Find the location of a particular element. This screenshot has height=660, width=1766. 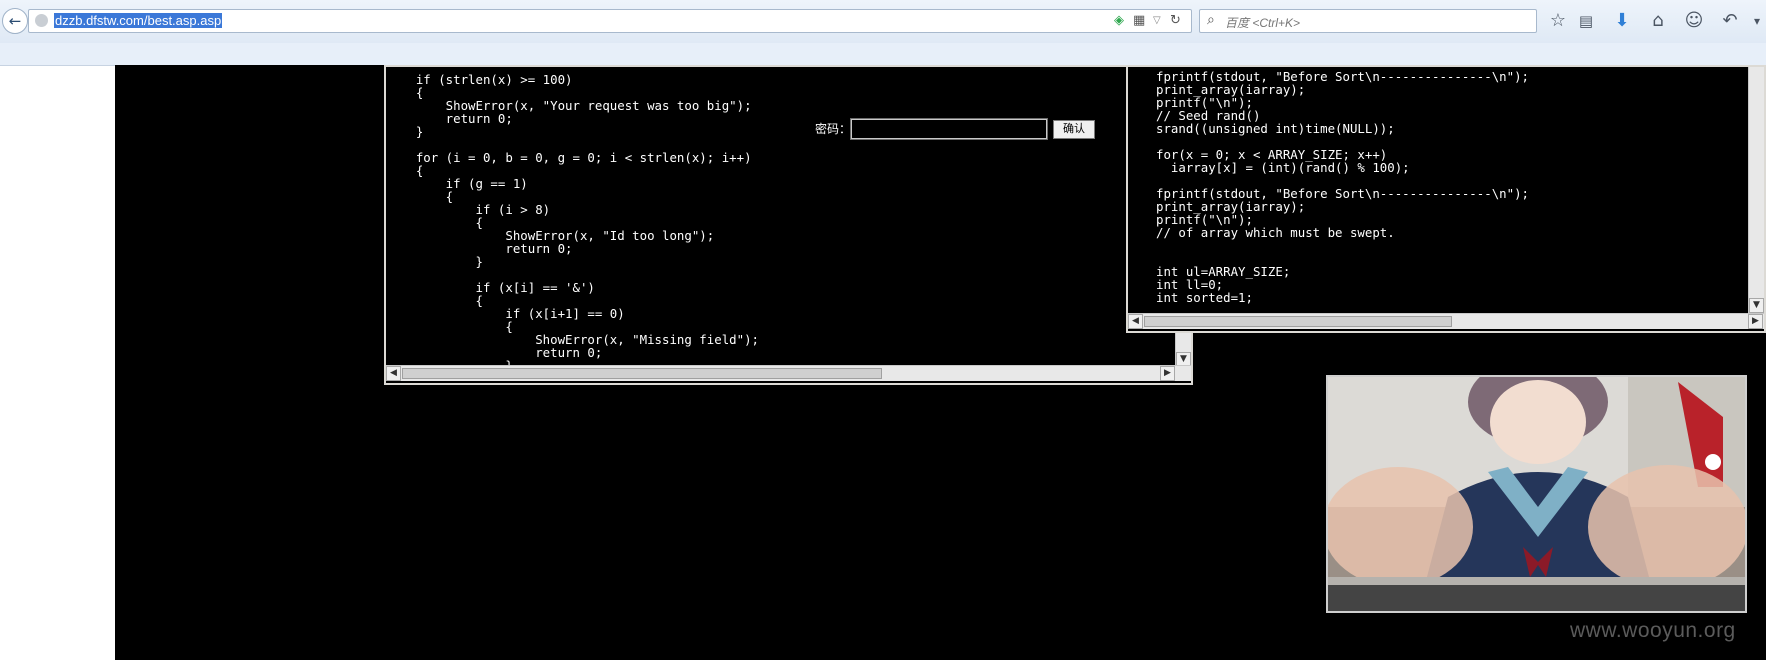

password-label: 密码： is located at coordinates (833, 129).